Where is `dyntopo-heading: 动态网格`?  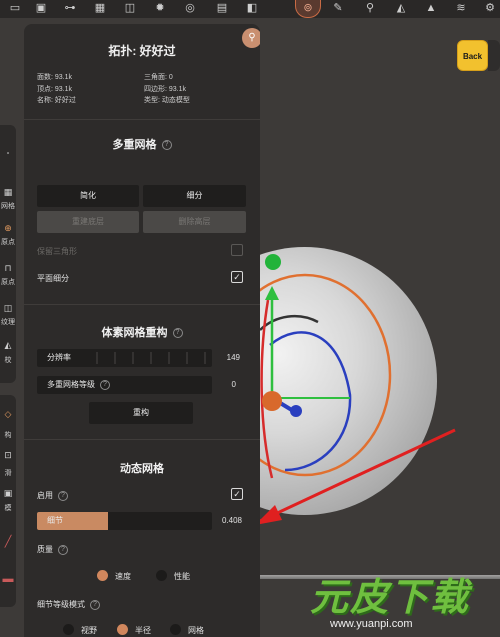
dyntopo-heading: 动态网格 is located at coordinates (142, 469).